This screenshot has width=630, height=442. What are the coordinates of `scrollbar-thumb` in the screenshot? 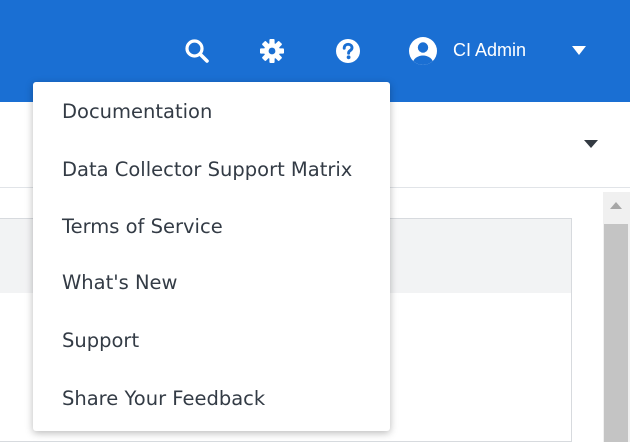 It's located at (616, 333).